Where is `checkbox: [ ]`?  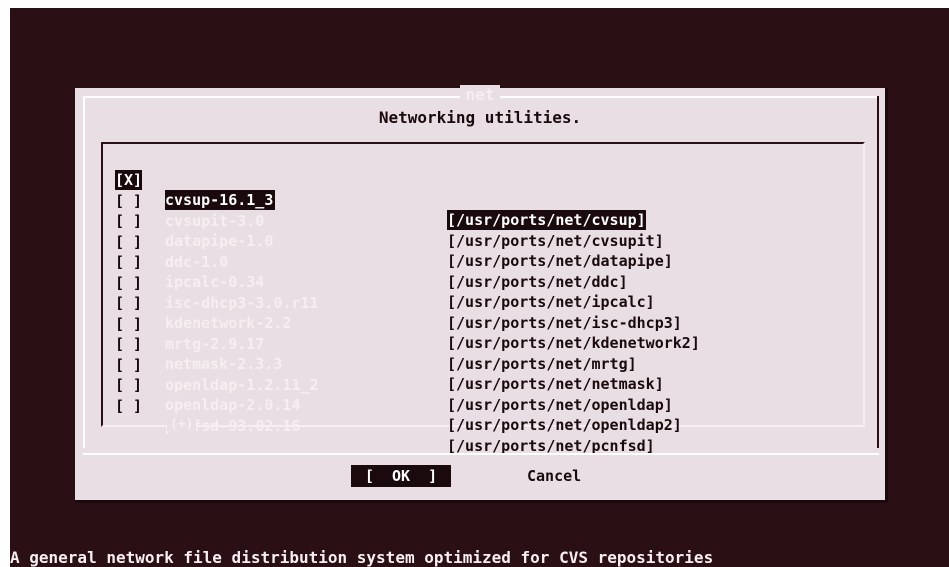 checkbox: [ ] is located at coordinates (128, 406).